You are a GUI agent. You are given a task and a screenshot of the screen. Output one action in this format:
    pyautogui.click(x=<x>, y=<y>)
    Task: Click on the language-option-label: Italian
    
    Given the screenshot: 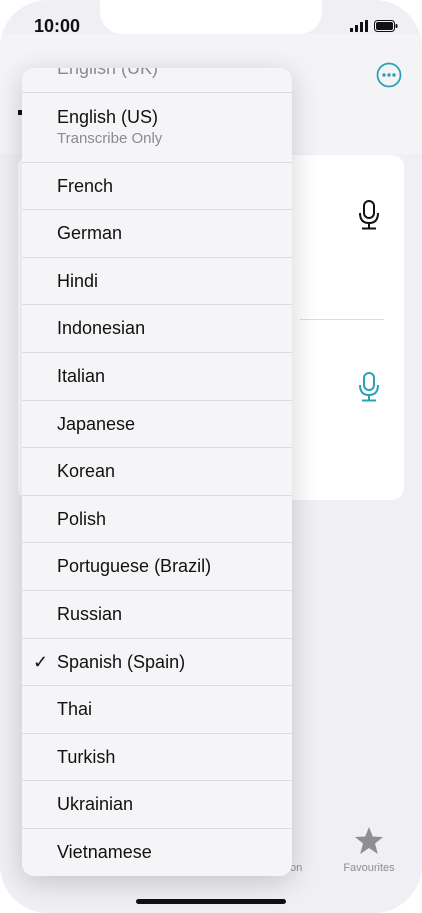 What is the action you would take?
    pyautogui.click(x=81, y=376)
    